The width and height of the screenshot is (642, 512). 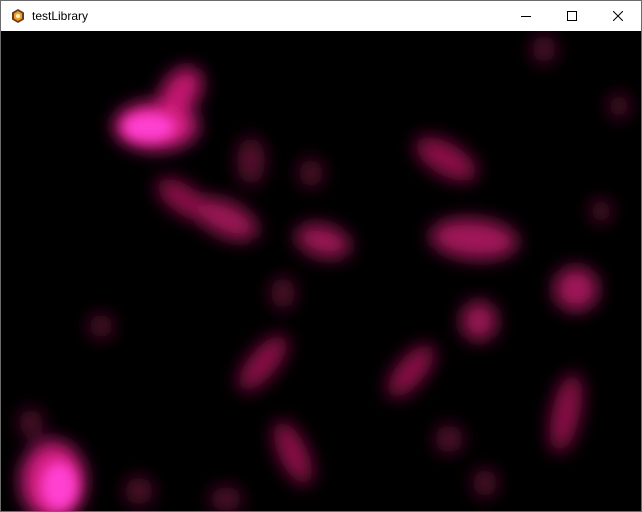 What do you see at coordinates (321, 16) in the screenshot?
I see `title-bar: testLibrary` at bounding box center [321, 16].